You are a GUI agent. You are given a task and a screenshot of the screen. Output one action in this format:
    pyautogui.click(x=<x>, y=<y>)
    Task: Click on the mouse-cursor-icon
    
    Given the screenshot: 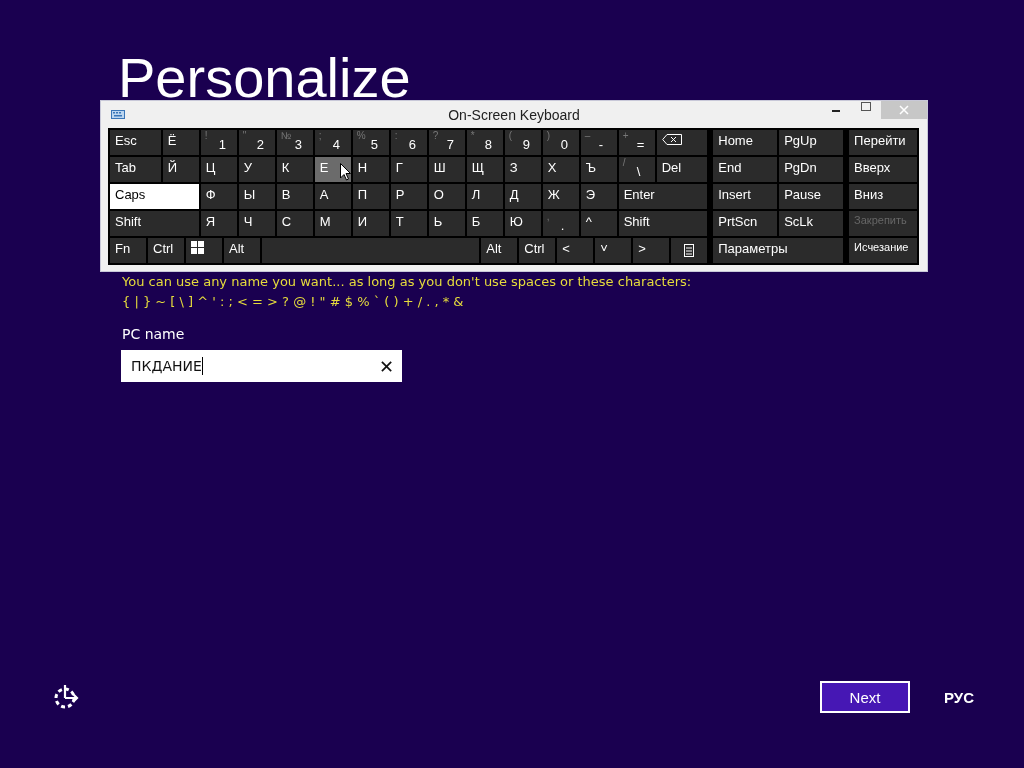 What is the action you would take?
    pyautogui.click(x=345, y=172)
    